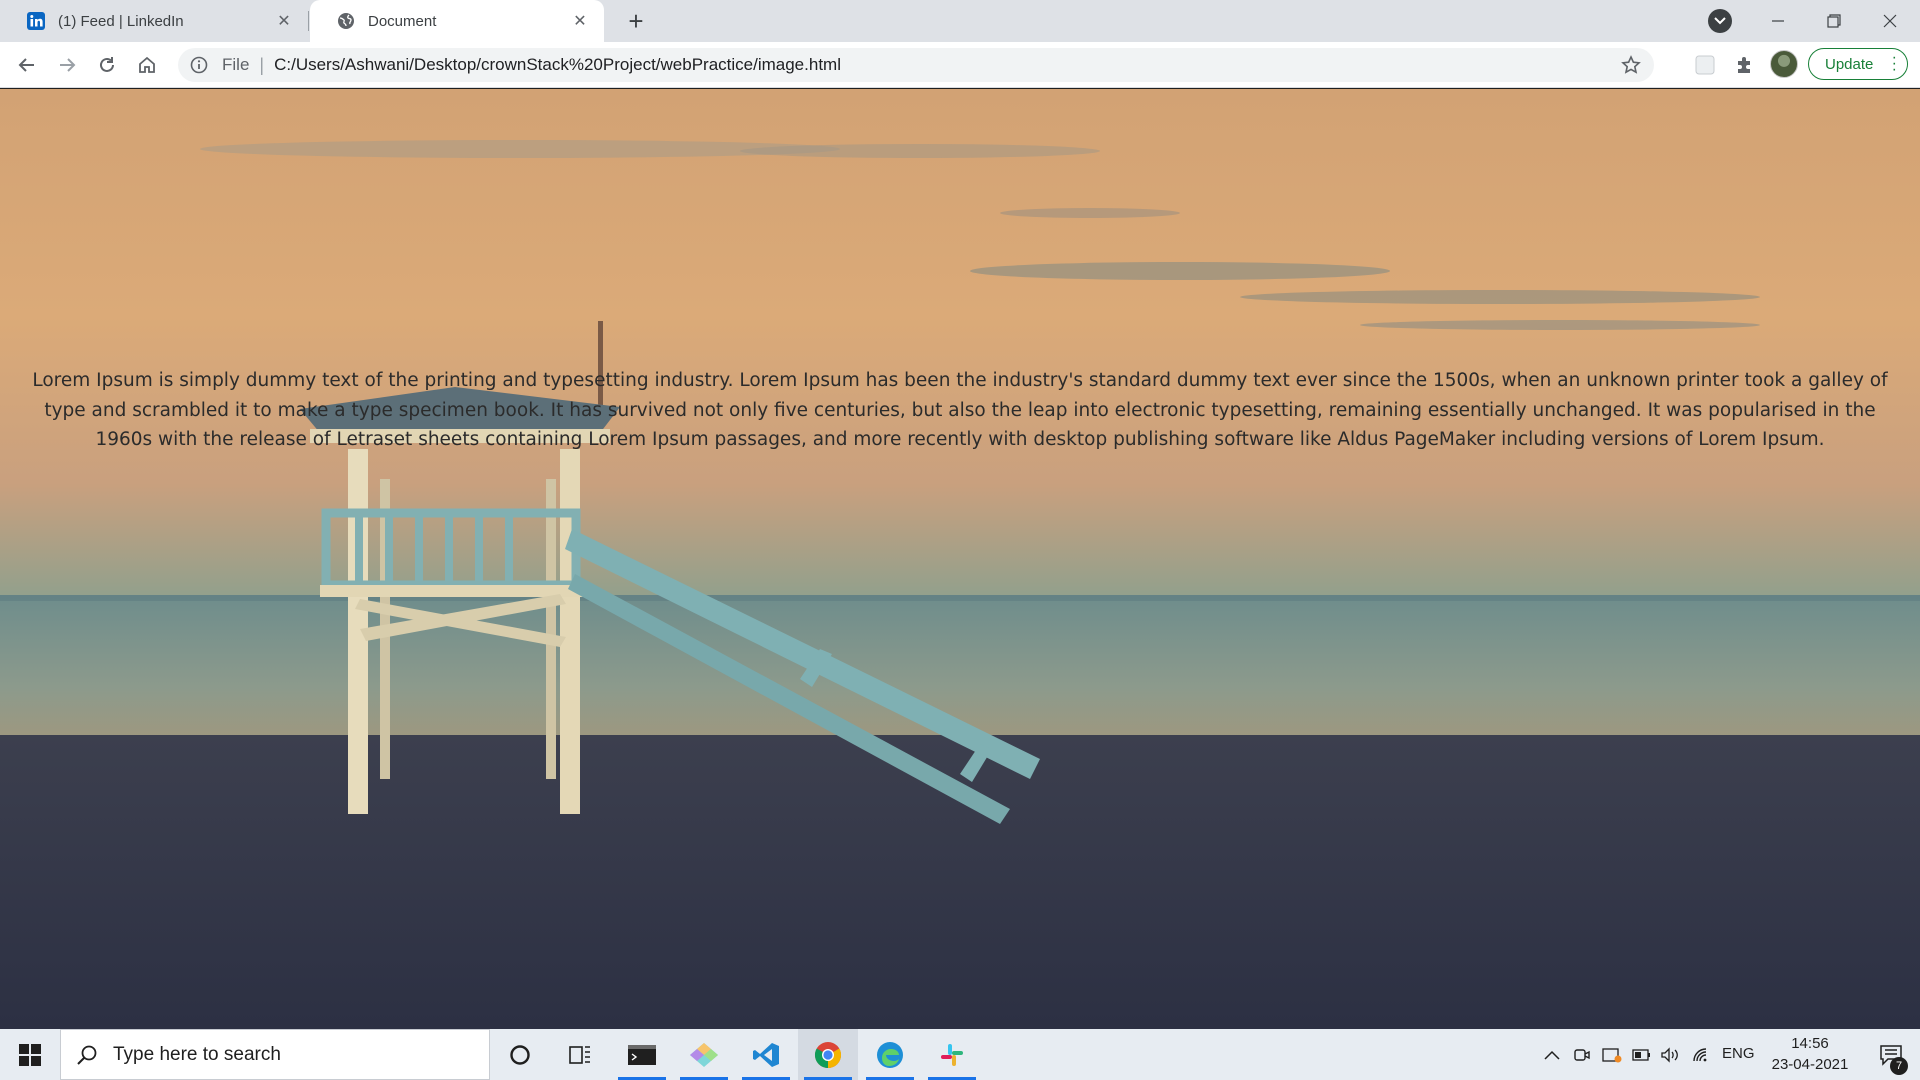 The height and width of the screenshot is (1080, 1920). I want to click on windows-logo-icon, so click(30, 1054).